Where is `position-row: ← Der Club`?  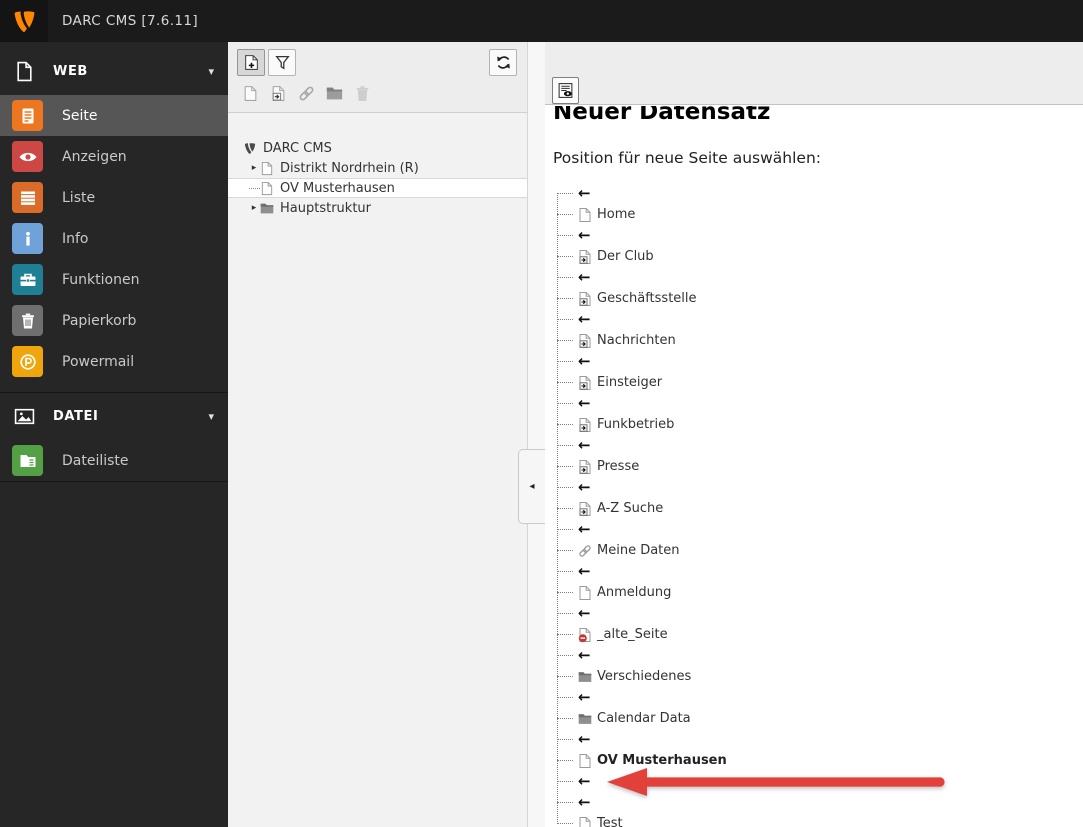 position-row: ← Der Club is located at coordinates (818, 256).